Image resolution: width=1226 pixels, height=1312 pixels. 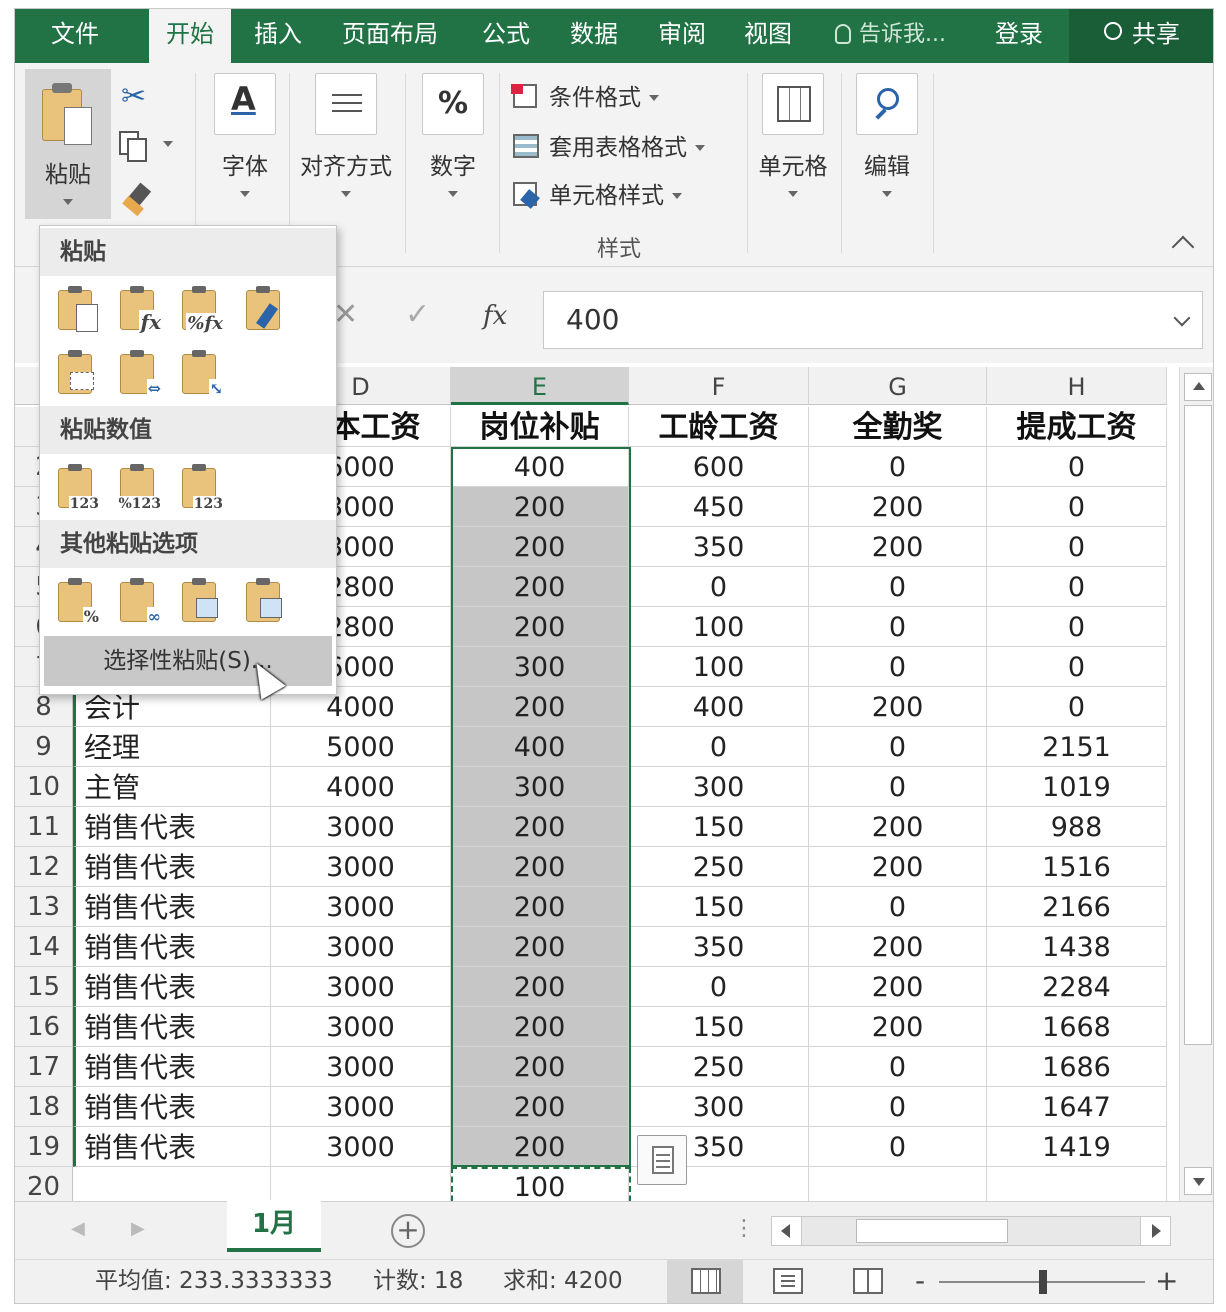 I want to click on zoom-in-button: +, so click(x=1166, y=1281).